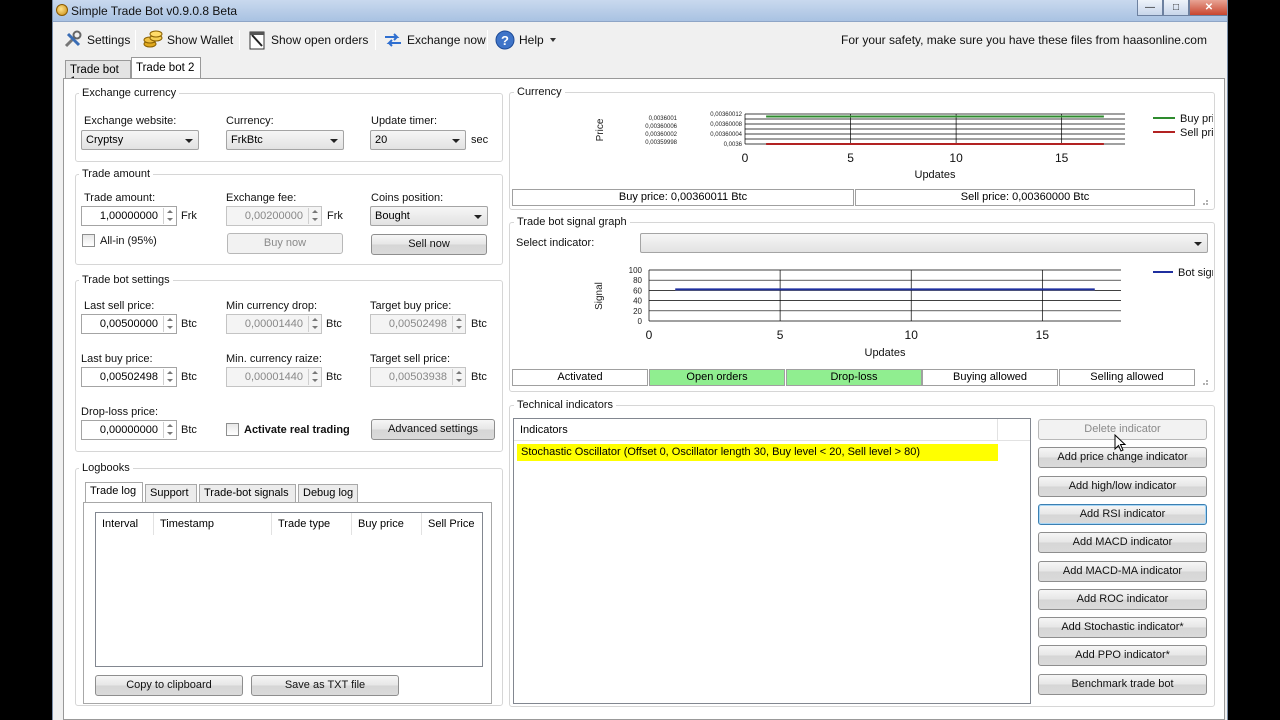  I want to click on update-timer-select: 20, so click(418, 140).